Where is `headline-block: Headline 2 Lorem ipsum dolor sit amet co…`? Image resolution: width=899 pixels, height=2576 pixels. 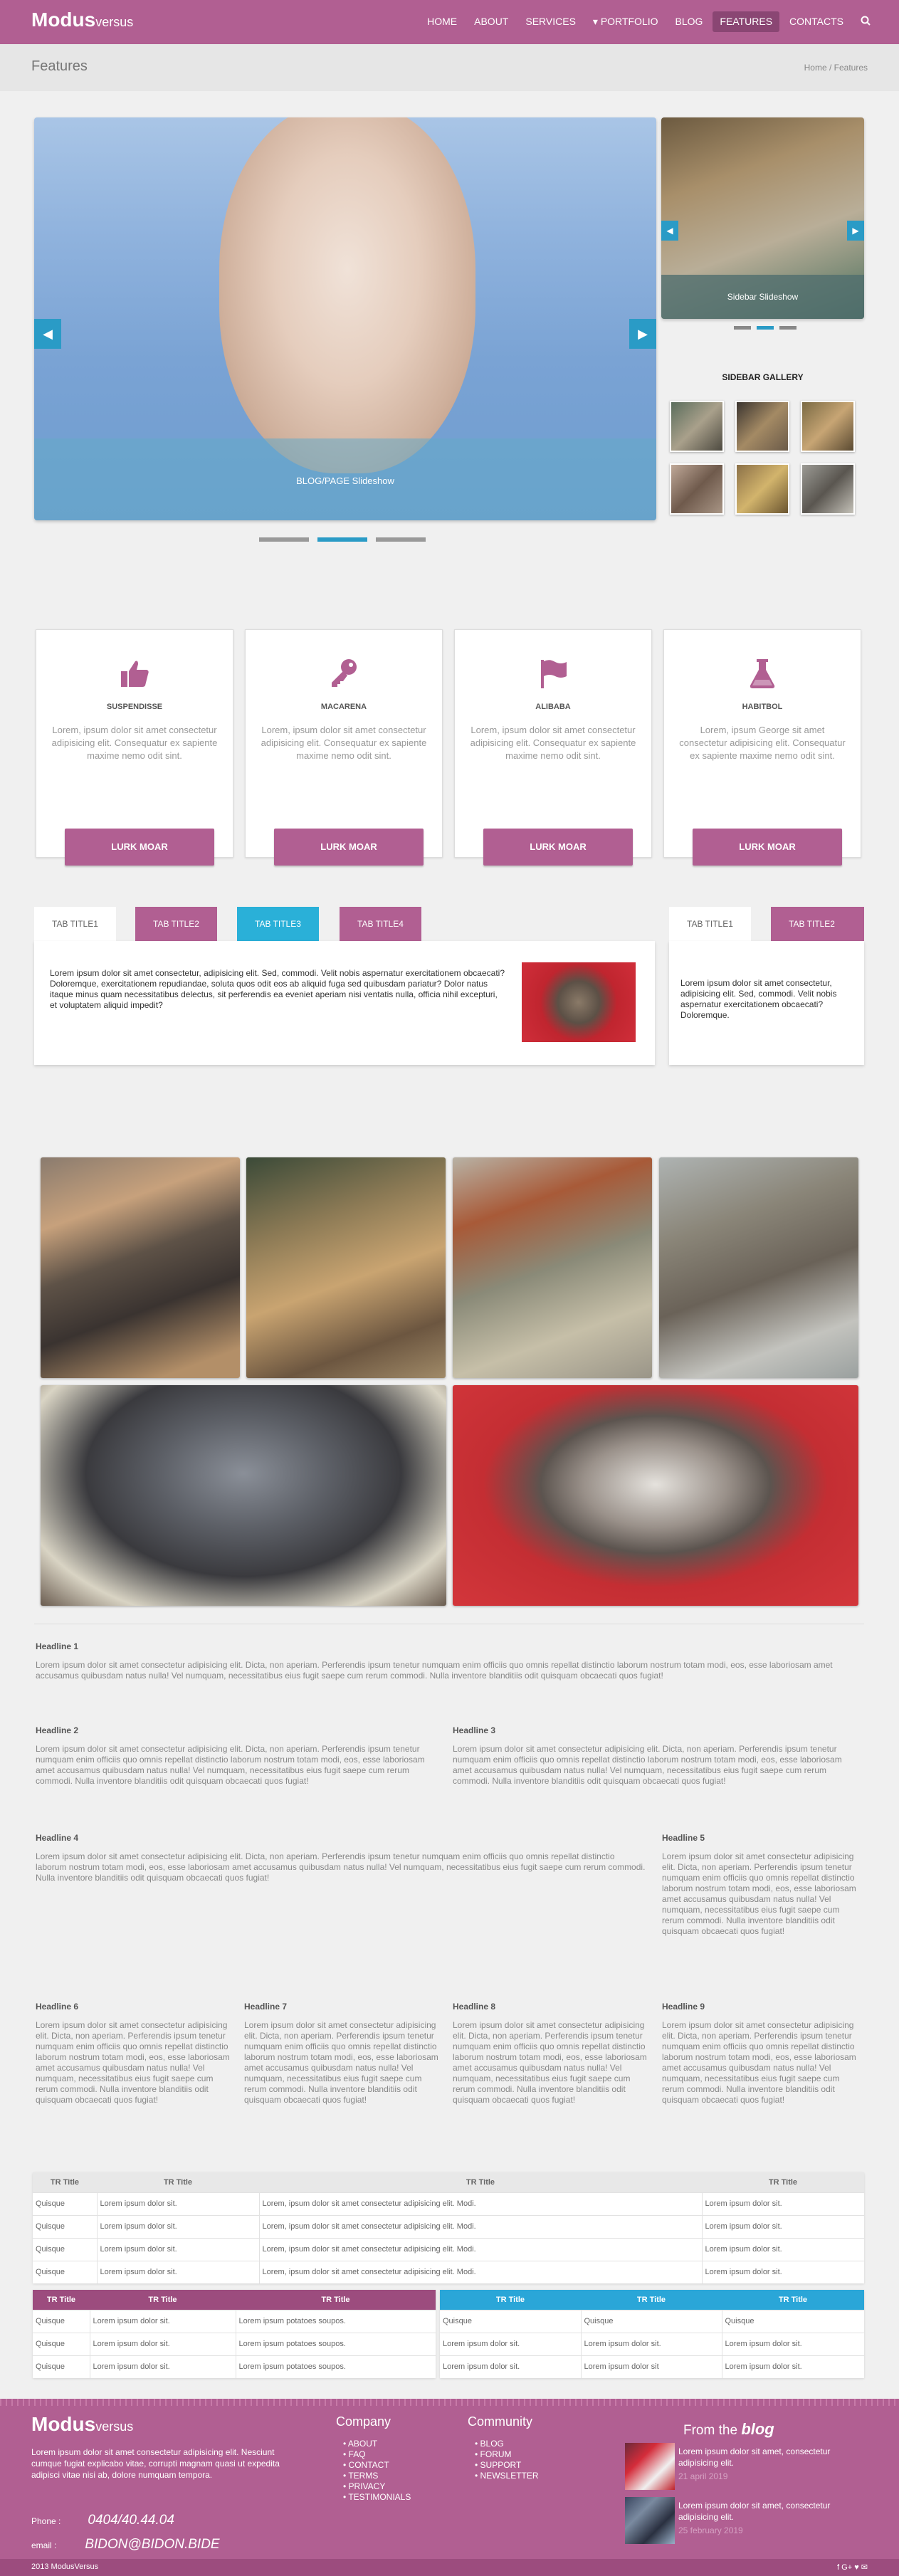
headline-block: Headline 2 Lorem ipsum dolor sit amet co… is located at coordinates (240, 1756).